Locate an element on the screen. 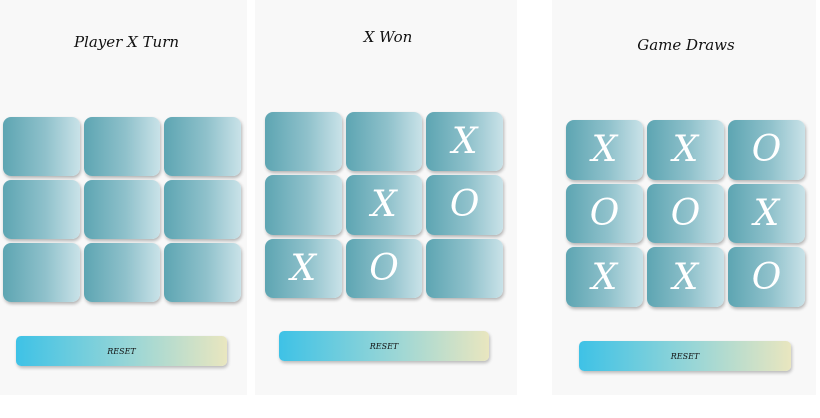  game-board: X X O X O is located at coordinates (384, 205).